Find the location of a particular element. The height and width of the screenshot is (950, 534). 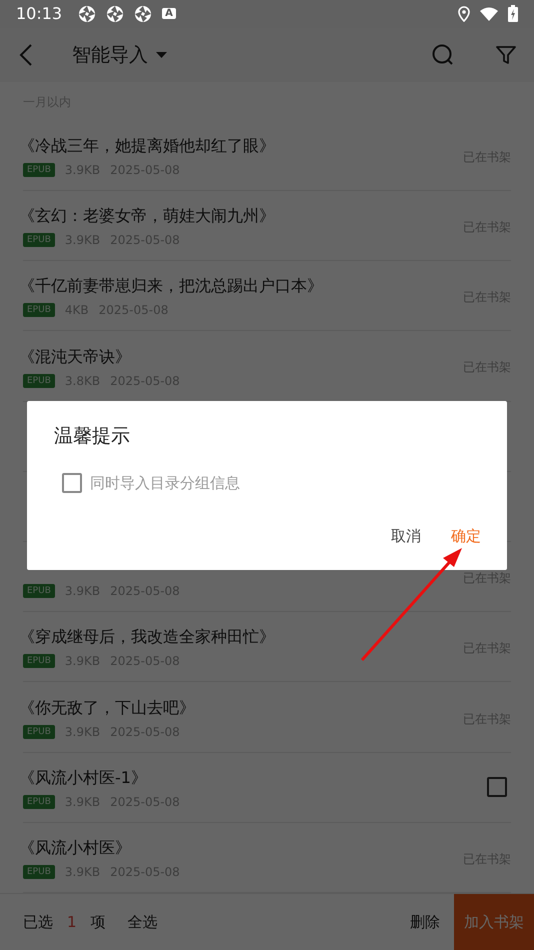

battery-icon is located at coordinates (513, 13).